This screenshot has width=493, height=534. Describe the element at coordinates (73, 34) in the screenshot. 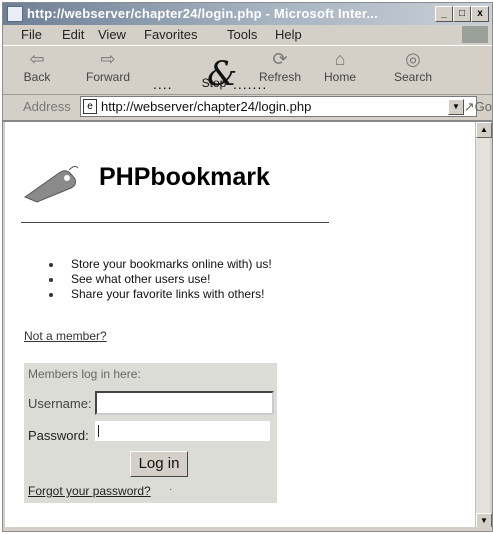

I see `menu-edit: Edit` at that location.